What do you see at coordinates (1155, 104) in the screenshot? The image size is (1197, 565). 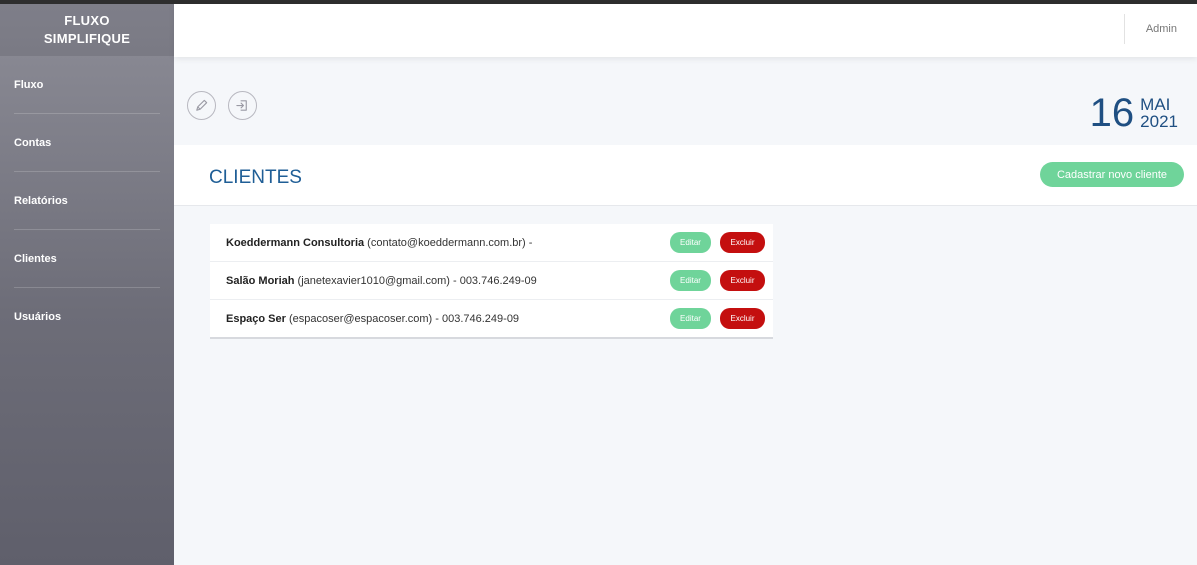 I see `date-month: MAI` at bounding box center [1155, 104].